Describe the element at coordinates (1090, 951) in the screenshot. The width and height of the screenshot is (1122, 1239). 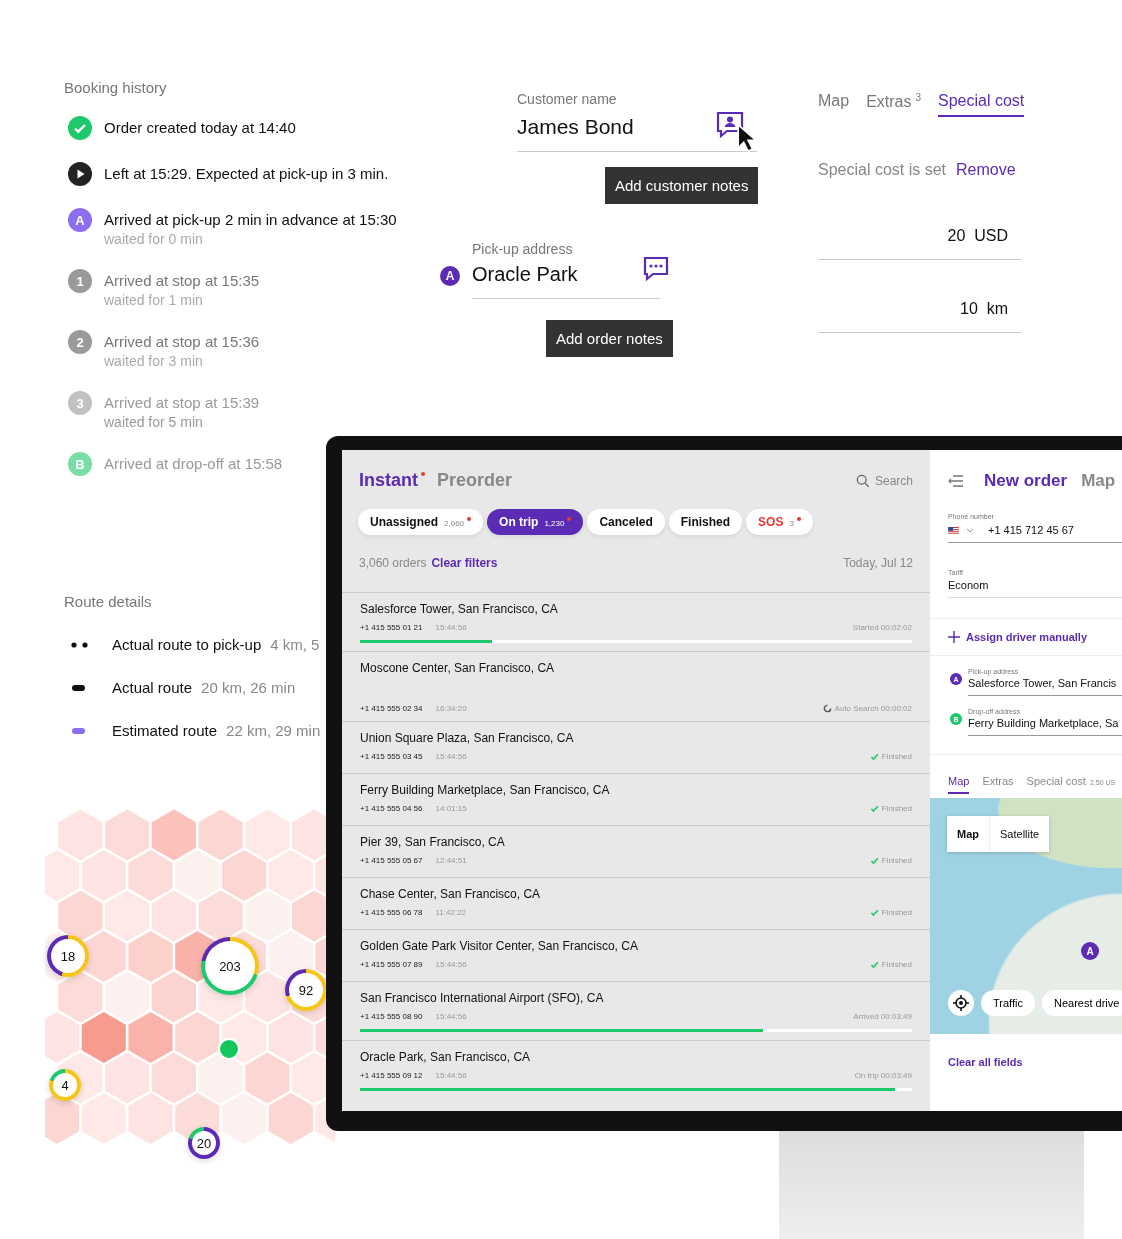
I see `pickup-marker-badge: A` at that location.